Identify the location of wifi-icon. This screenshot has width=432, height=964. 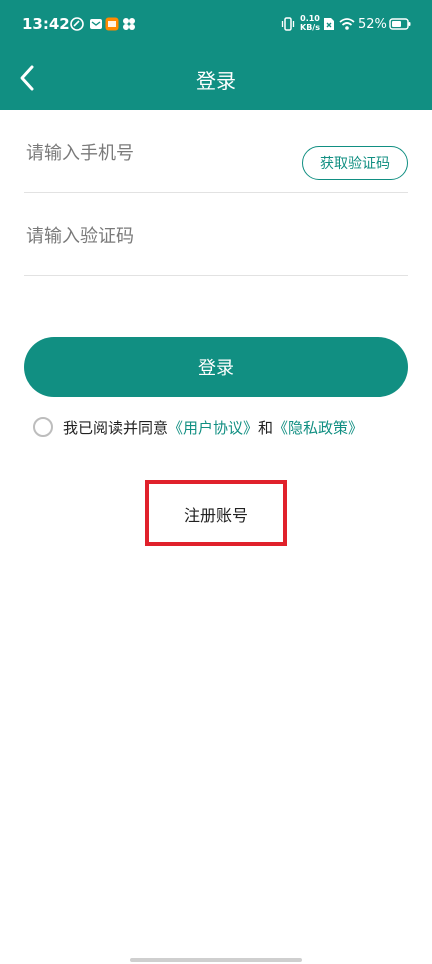
(347, 24).